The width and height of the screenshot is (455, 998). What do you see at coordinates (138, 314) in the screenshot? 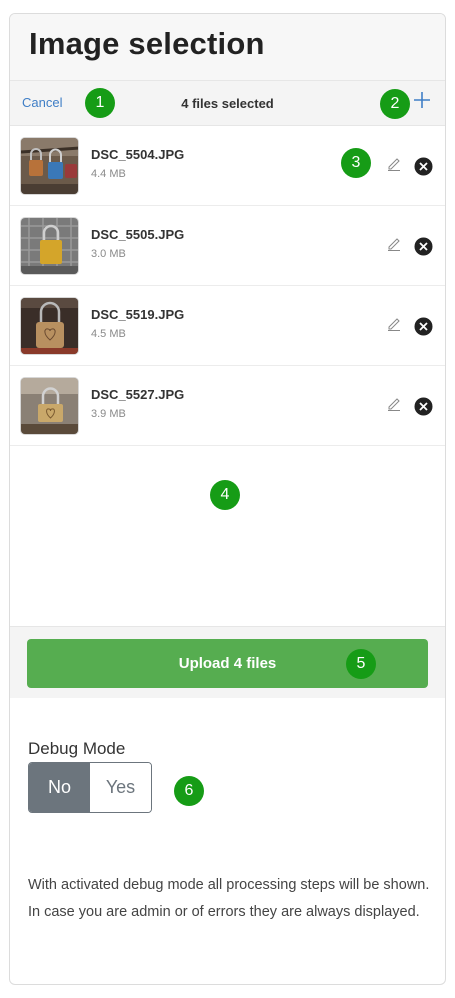
I see `file-name: DSC_5519.JPG` at bounding box center [138, 314].